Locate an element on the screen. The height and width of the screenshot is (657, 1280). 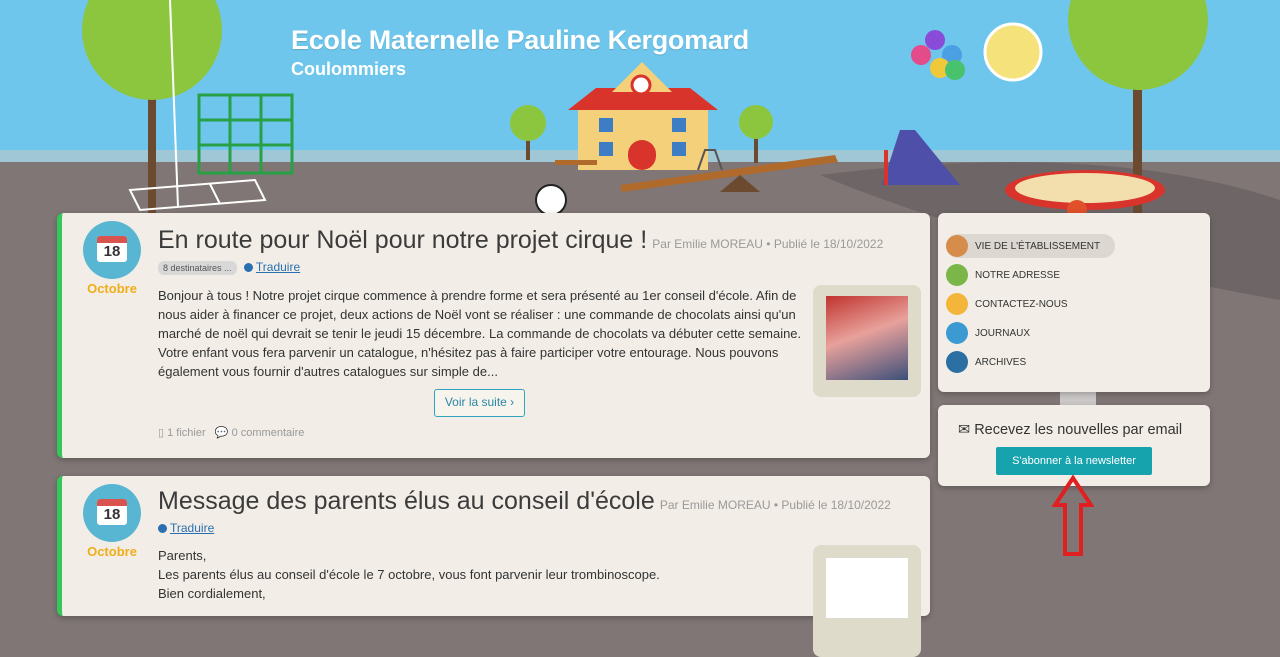
post-line: Parents, is located at coordinates (182, 555).